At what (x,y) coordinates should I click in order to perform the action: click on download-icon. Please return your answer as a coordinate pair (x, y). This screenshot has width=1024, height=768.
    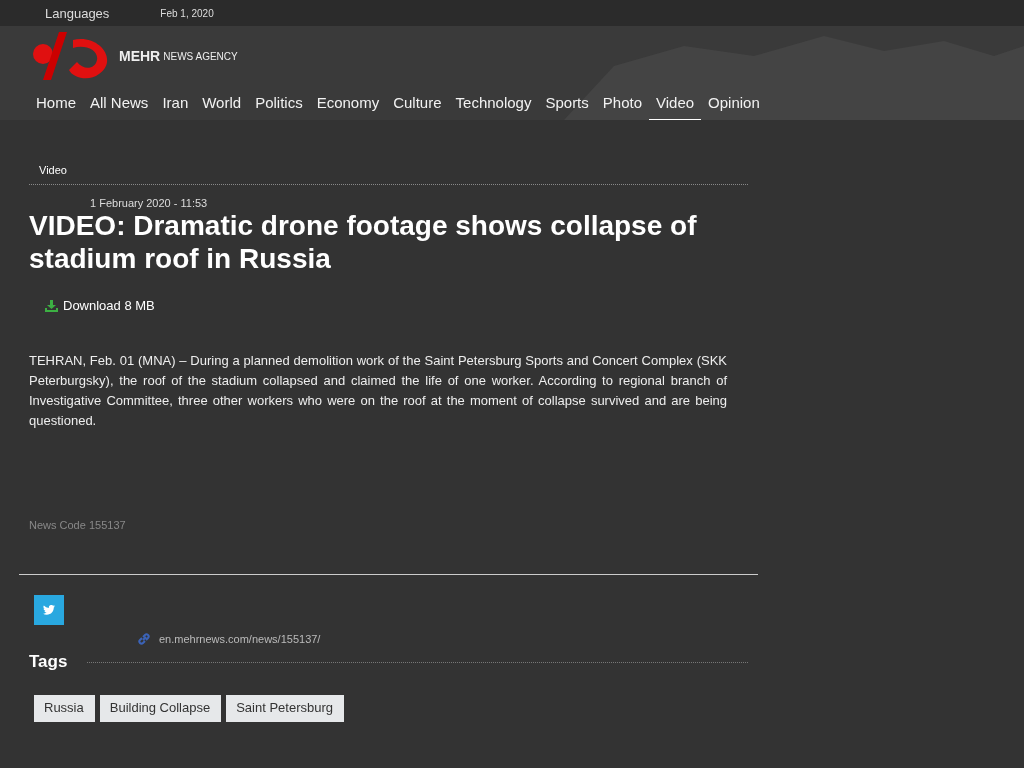
    Looking at the image, I should click on (51, 305).